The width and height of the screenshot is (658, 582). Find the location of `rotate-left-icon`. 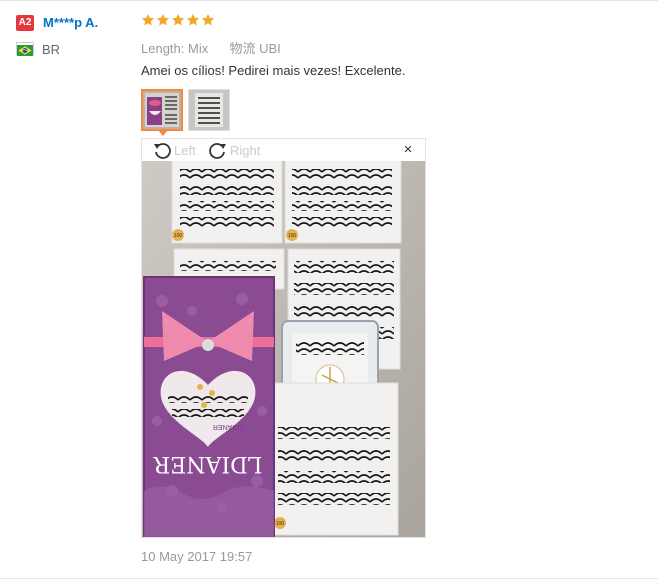

rotate-left-icon is located at coordinates (162, 151).